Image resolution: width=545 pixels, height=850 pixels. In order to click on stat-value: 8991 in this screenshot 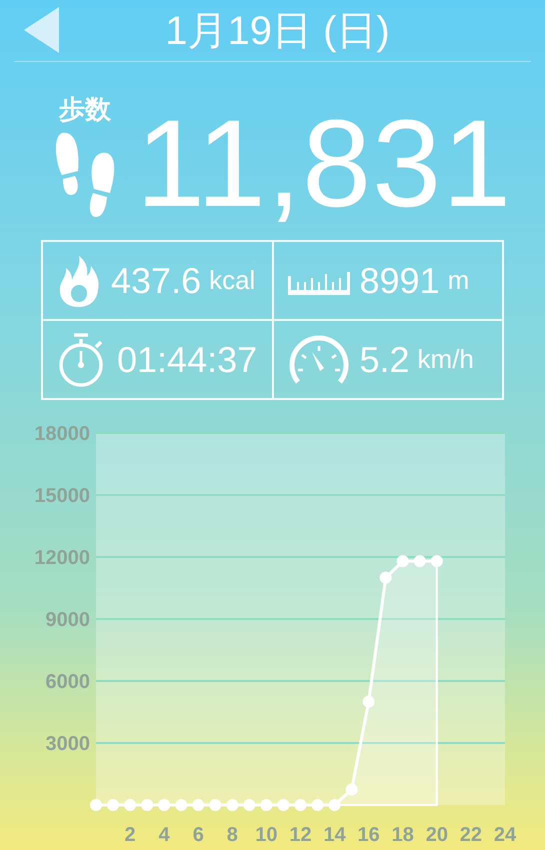, I will do `click(400, 281)`.